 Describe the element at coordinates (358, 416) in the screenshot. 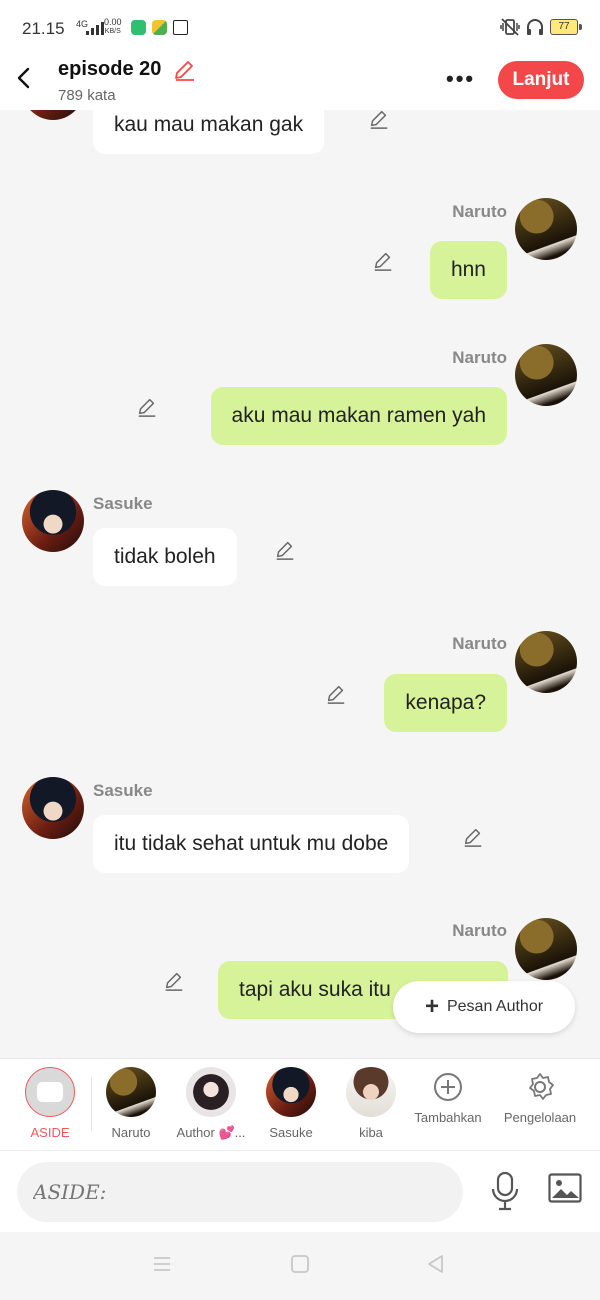

I see `message-bubble: aku mau makan ramen yah` at that location.